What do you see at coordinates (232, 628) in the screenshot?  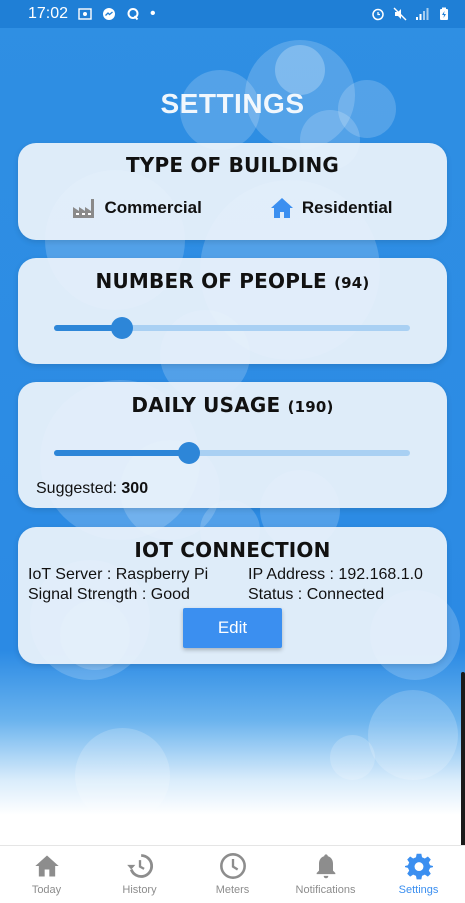 I see `edit-button: Edit` at bounding box center [232, 628].